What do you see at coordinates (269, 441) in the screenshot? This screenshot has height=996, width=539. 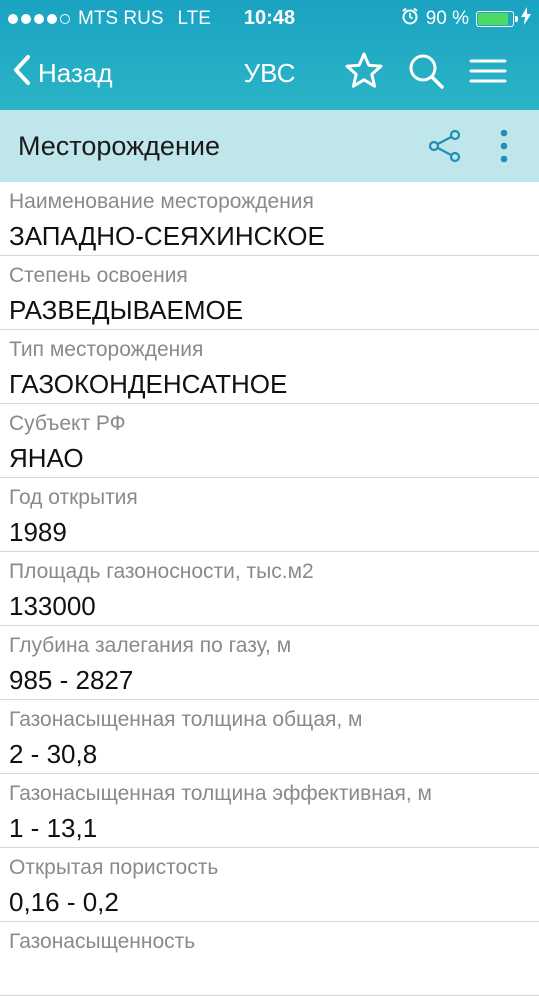 I see `list-item: Субъект РФ ЯНАО` at bounding box center [269, 441].